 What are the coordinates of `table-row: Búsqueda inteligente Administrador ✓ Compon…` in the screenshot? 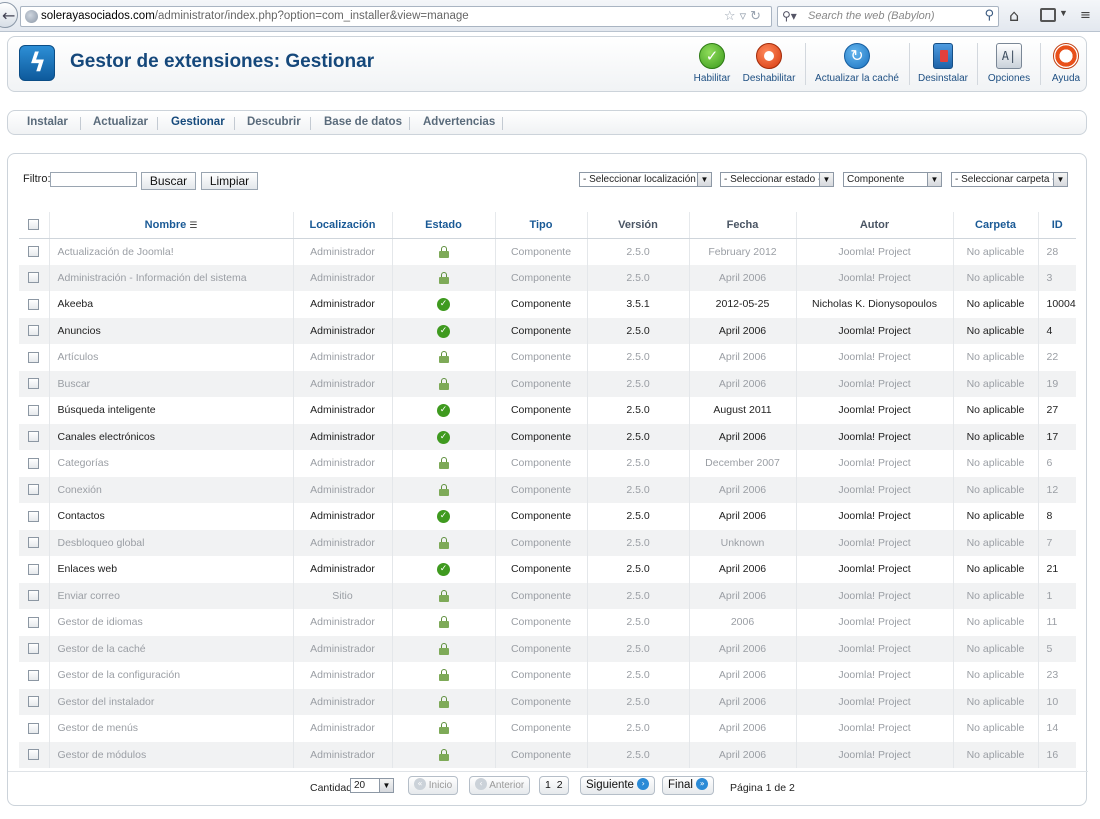 It's located at (547, 410).